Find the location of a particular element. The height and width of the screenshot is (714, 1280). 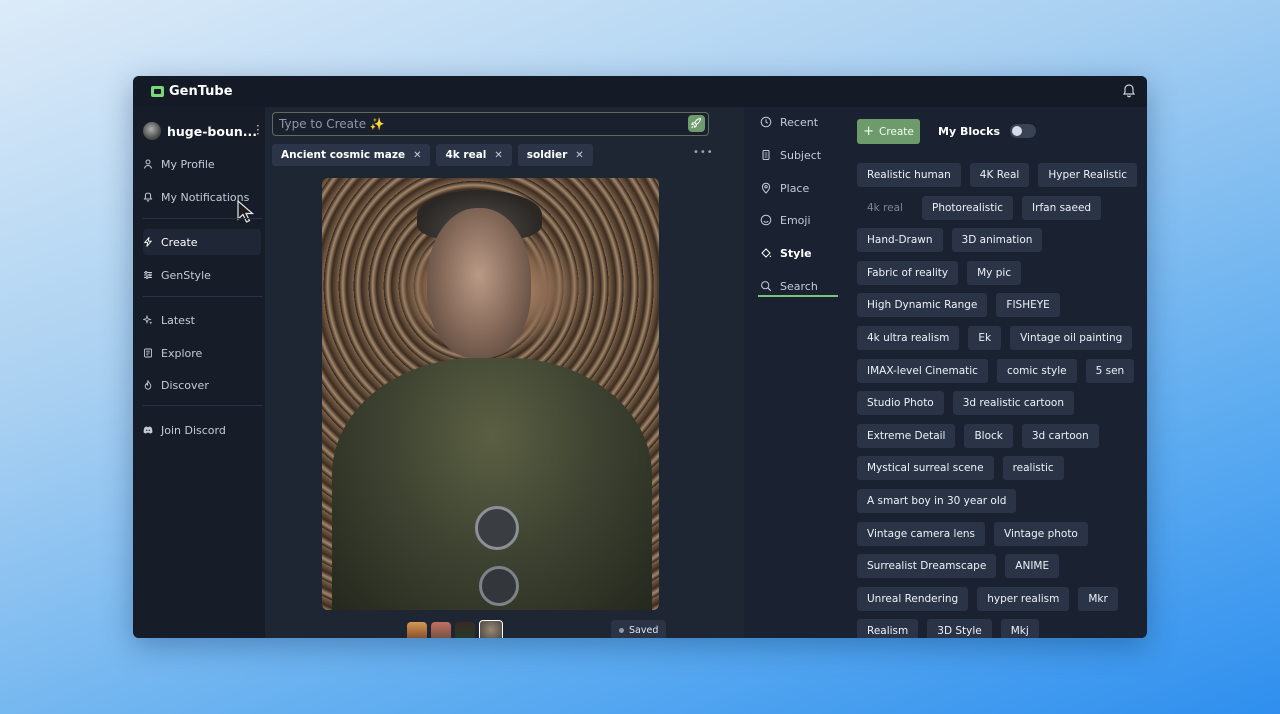

style-chip: Mkr is located at coordinates (1098, 598).